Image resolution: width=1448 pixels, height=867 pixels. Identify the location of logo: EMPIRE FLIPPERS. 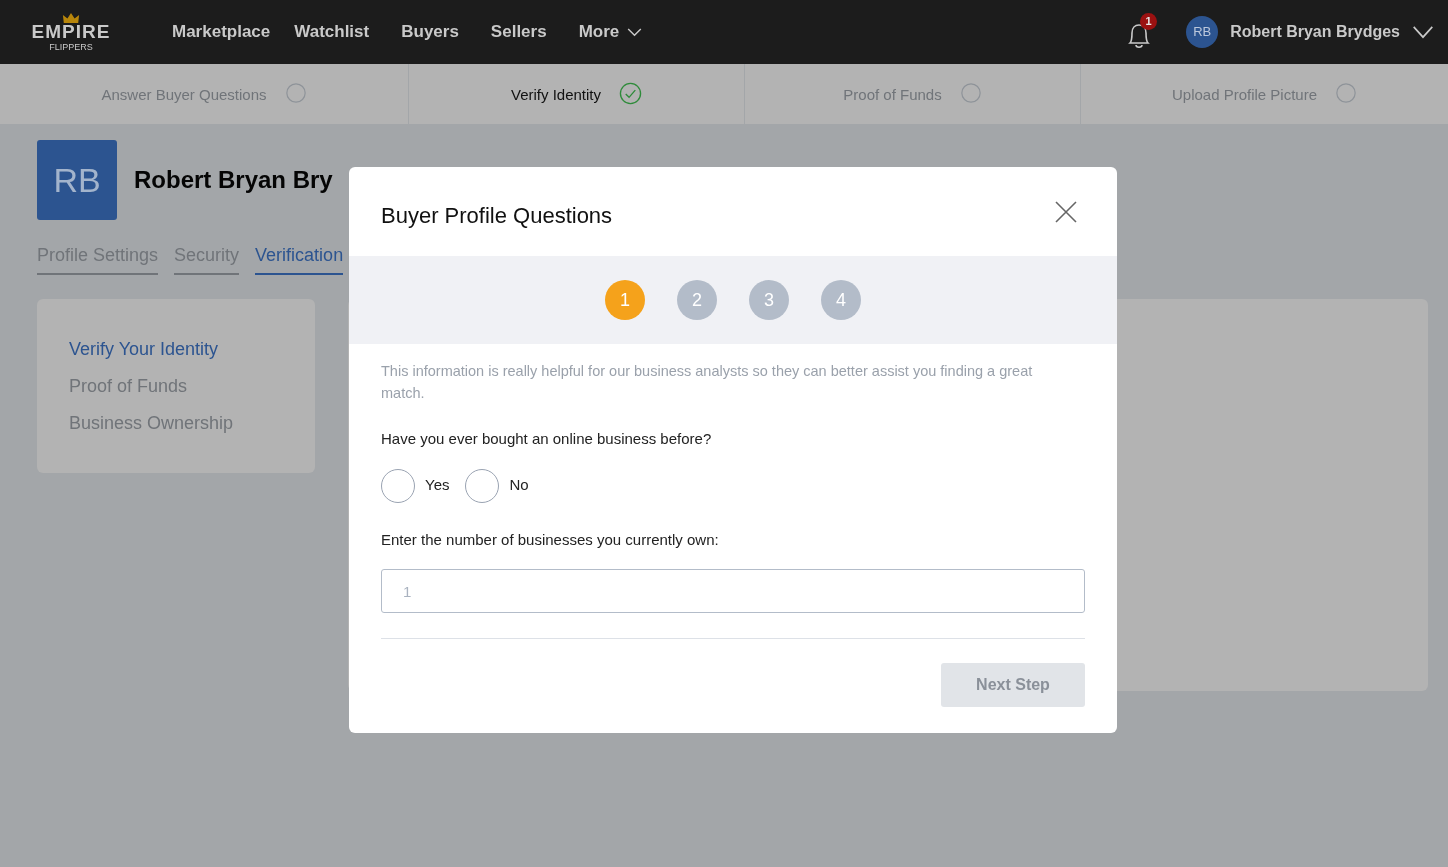
(71, 32).